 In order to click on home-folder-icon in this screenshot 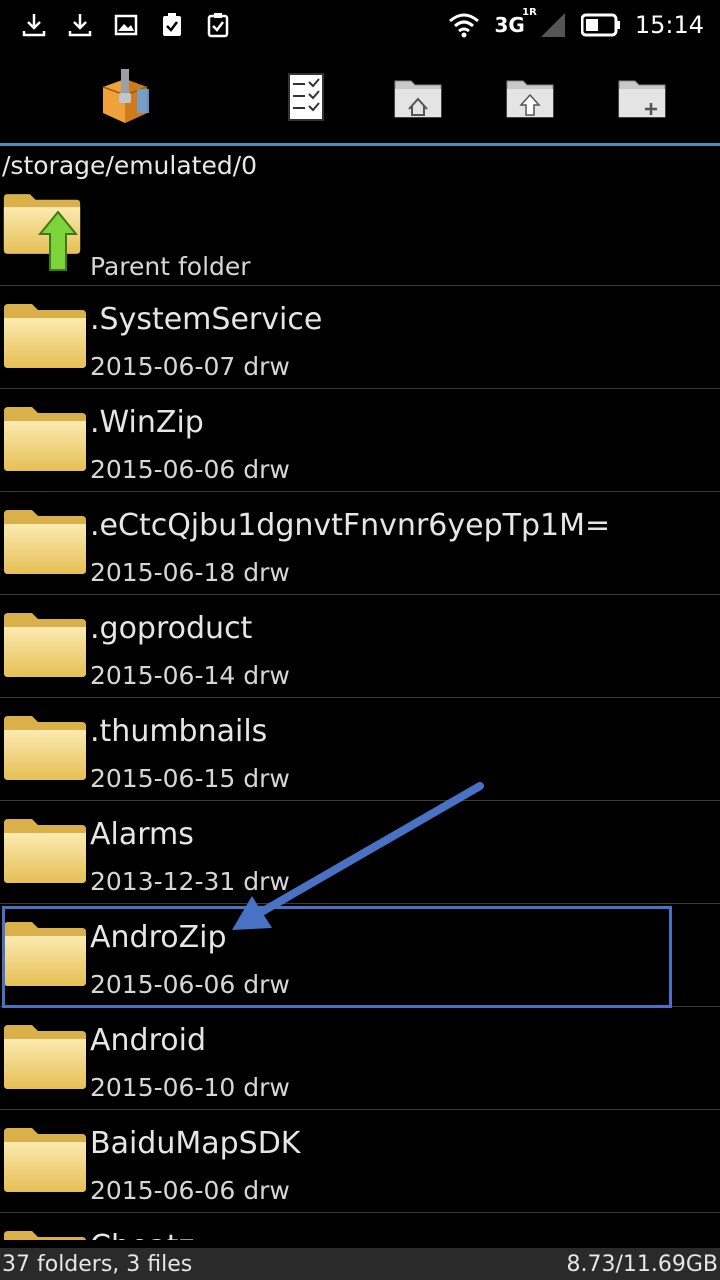, I will do `click(418, 99)`.